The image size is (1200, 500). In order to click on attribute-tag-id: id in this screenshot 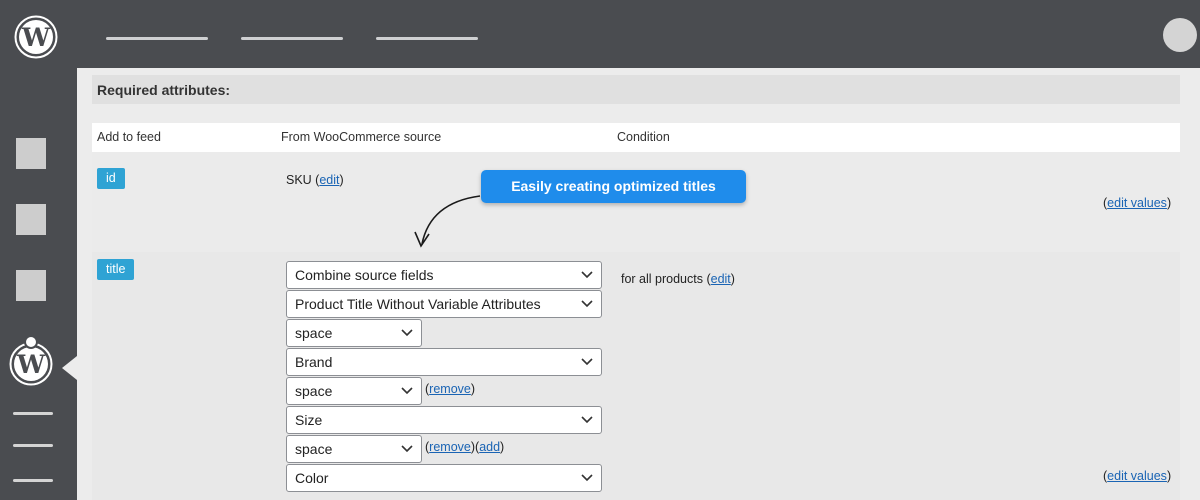, I will do `click(111, 178)`.